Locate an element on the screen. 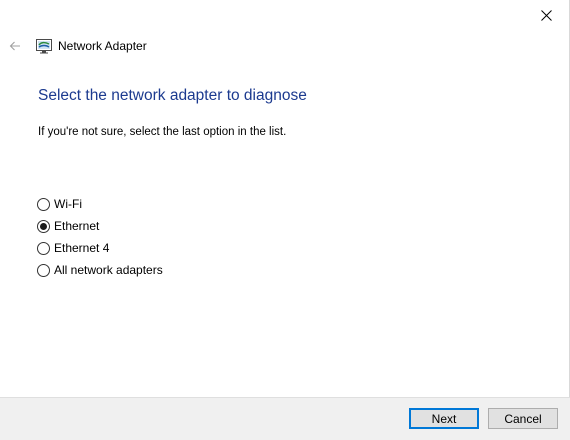  option-all-adapters: All network adapters is located at coordinates (100, 270).